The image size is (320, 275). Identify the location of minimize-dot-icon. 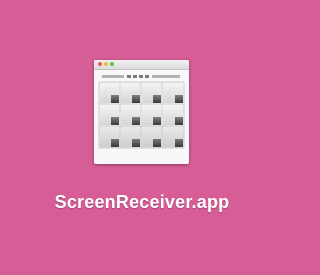
(106, 64).